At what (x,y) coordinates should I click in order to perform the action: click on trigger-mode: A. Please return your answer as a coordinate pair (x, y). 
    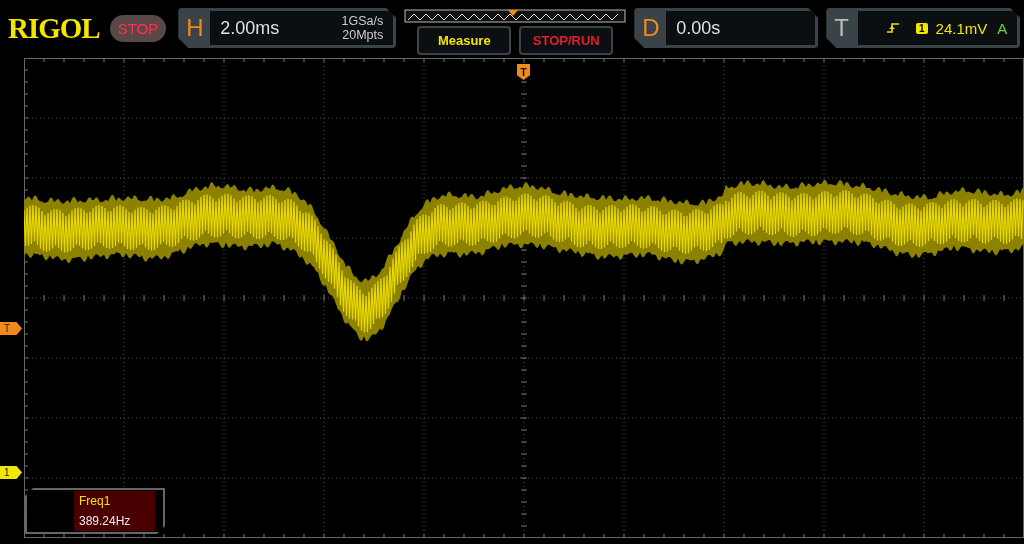
    Looking at the image, I should click on (1002, 28).